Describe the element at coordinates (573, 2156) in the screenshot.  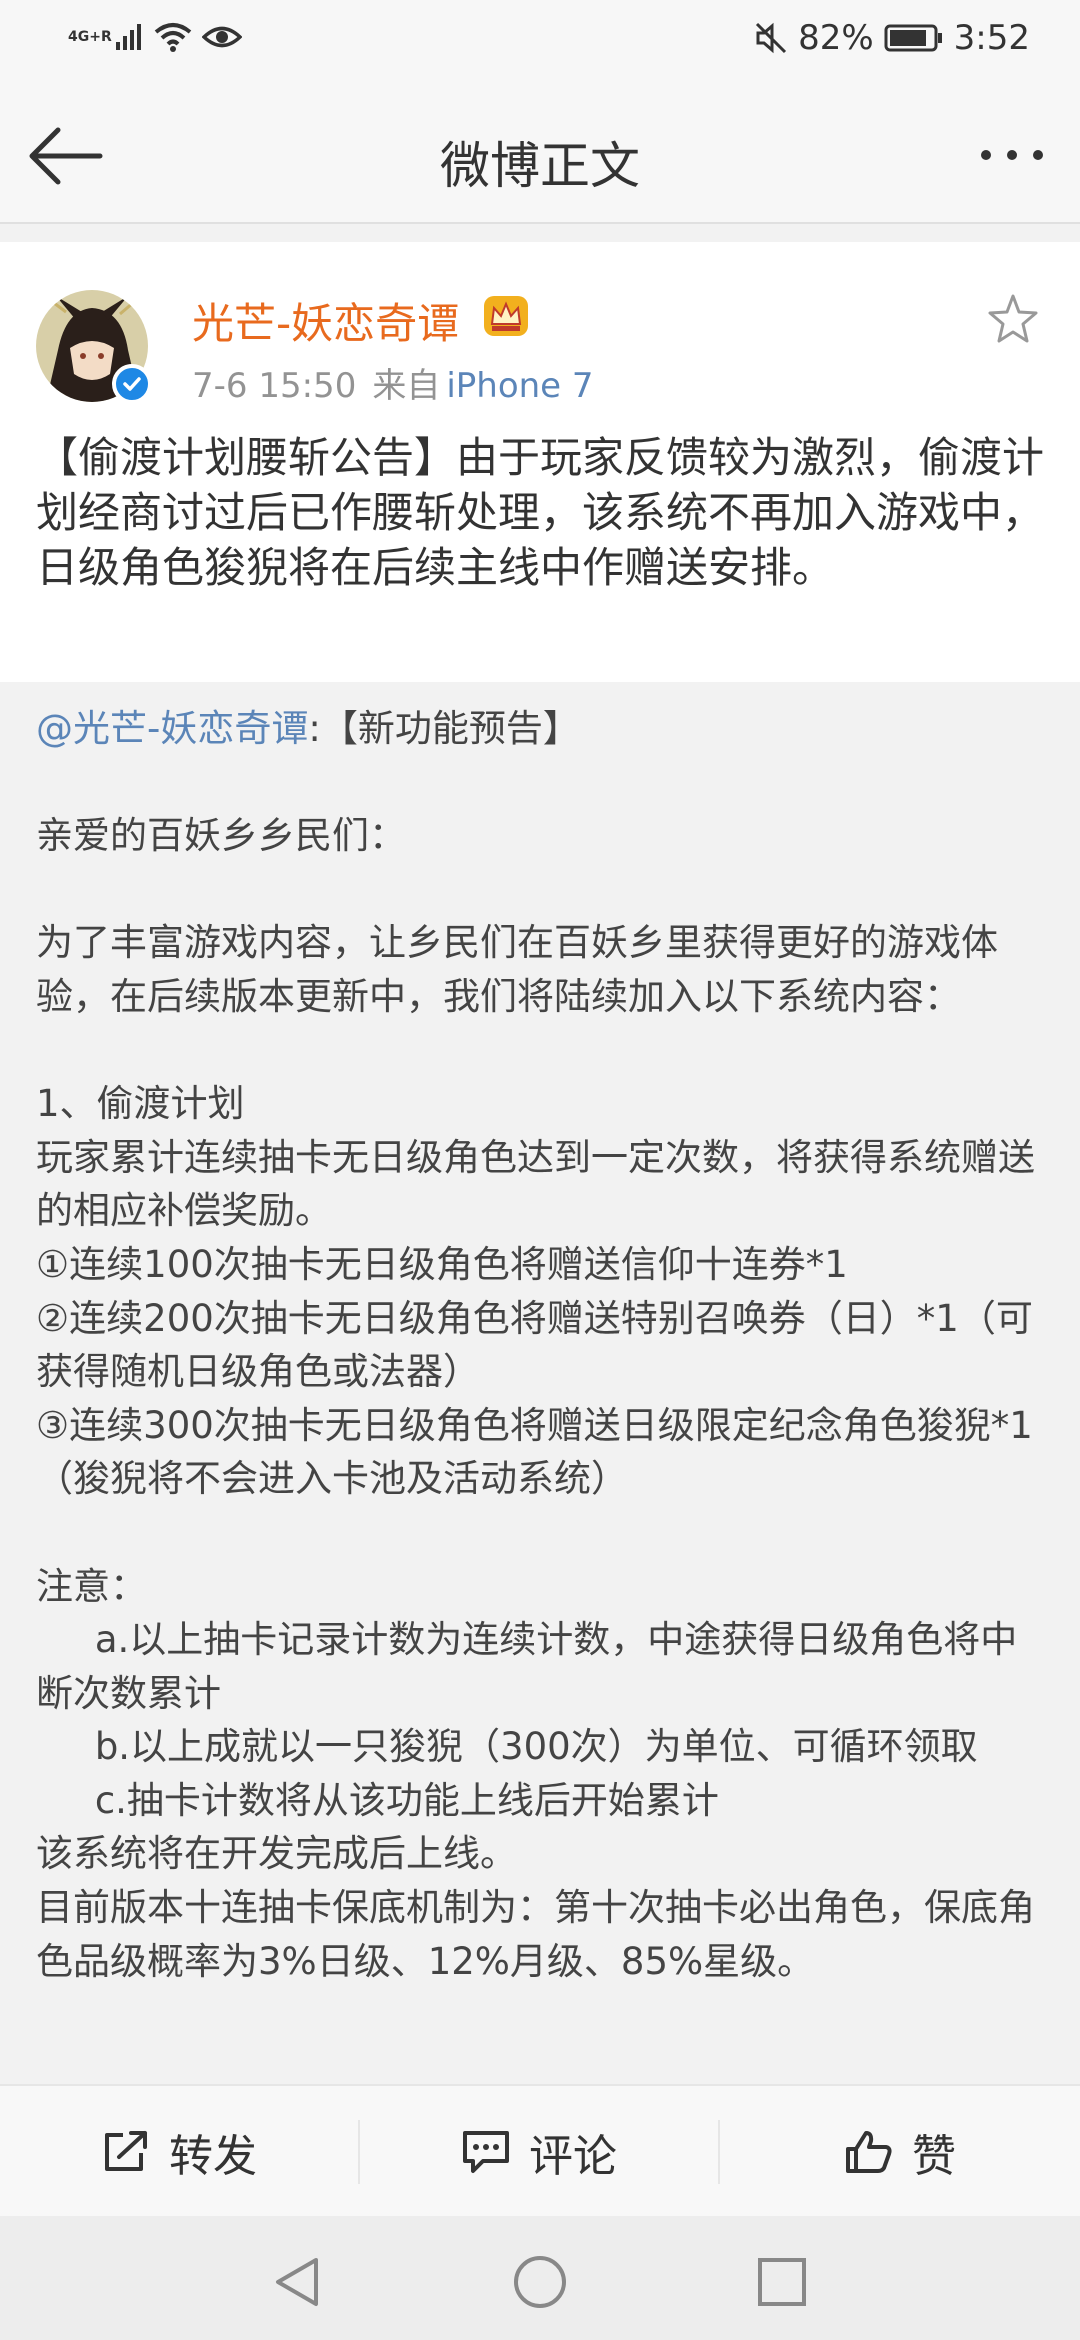
I see `comment-label: 评论` at that location.